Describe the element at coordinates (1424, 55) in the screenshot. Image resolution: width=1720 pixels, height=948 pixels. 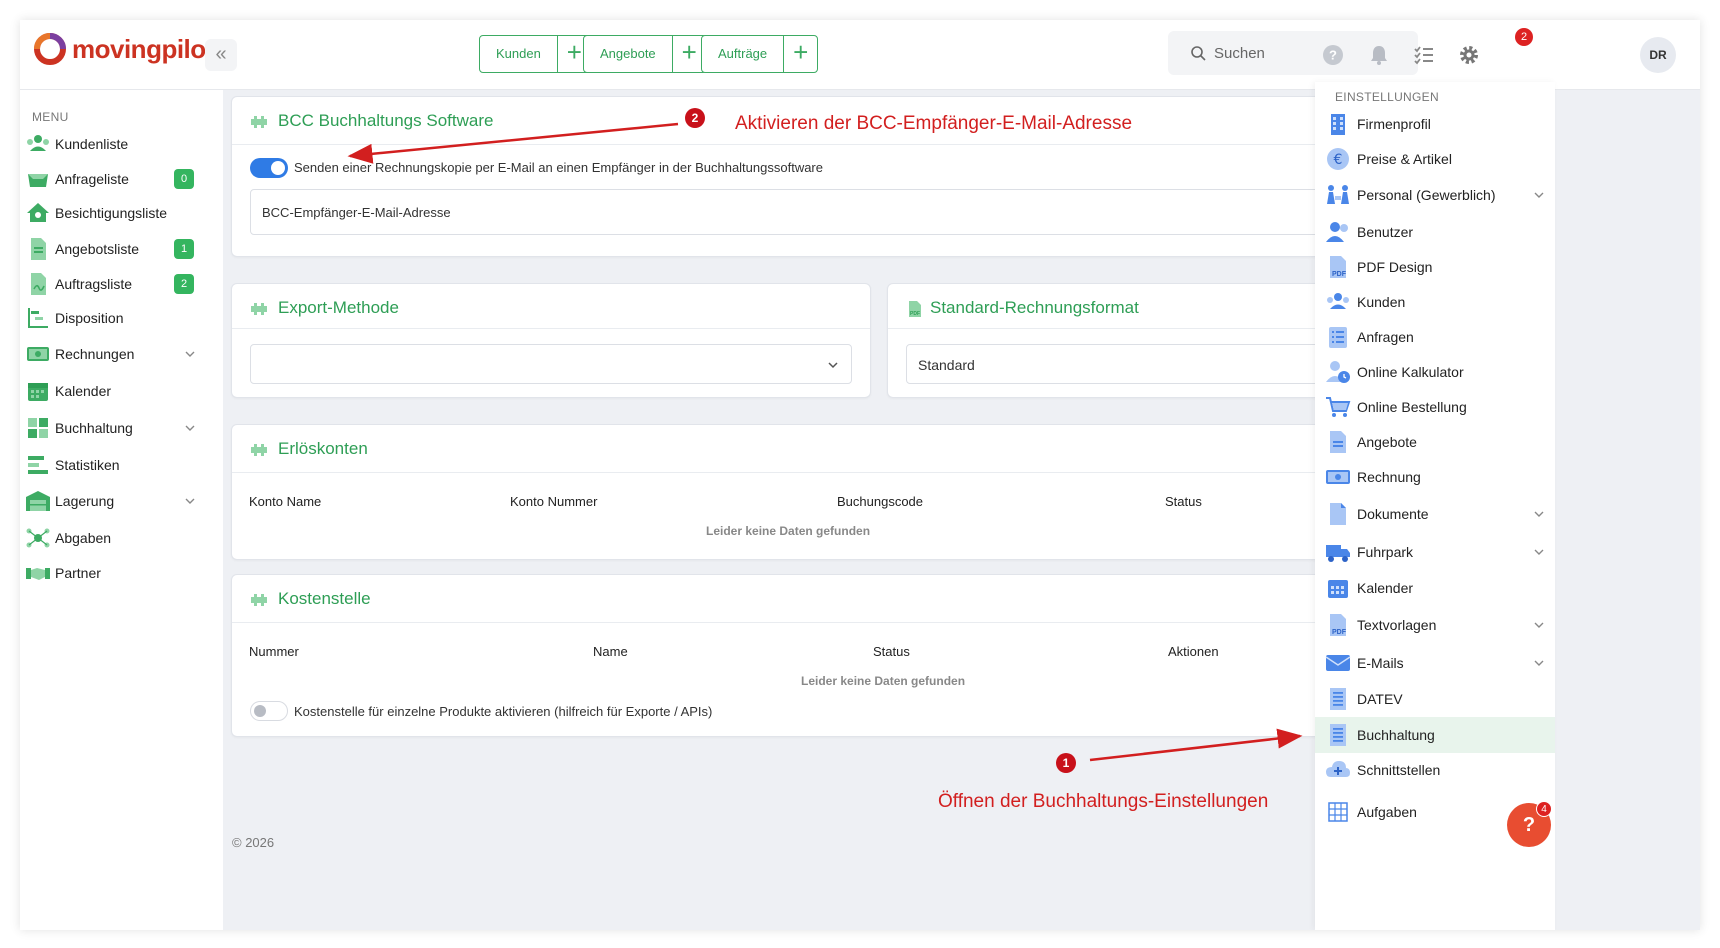
I see `task-list-icon` at that location.